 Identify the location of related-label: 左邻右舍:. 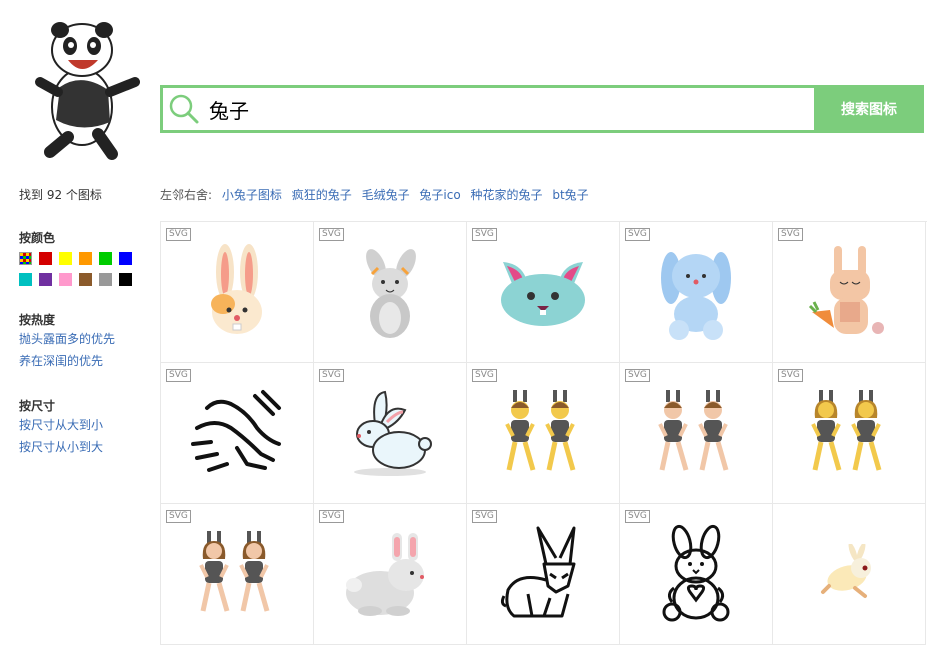
(186, 195).